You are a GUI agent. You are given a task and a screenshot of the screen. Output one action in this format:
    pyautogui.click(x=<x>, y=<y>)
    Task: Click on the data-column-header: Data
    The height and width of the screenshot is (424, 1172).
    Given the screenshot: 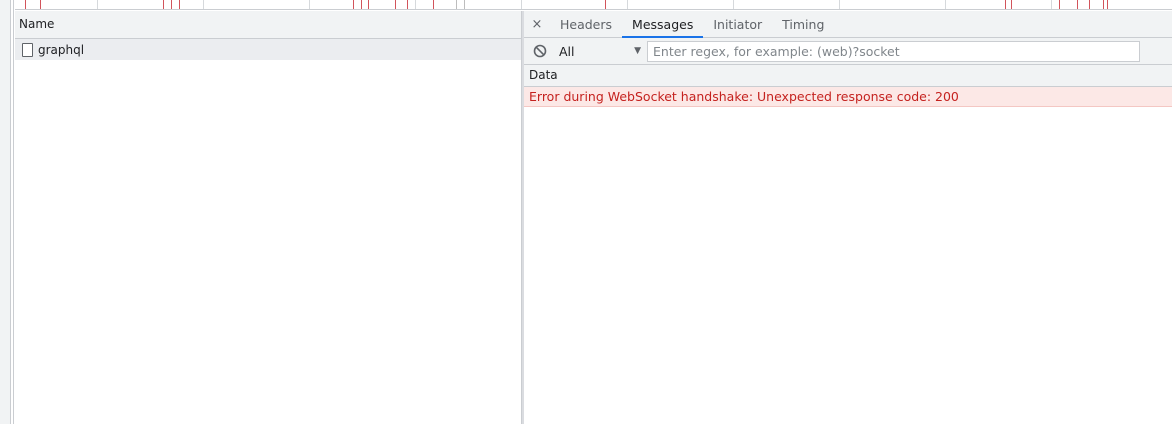 What is the action you would take?
    pyautogui.click(x=848, y=76)
    